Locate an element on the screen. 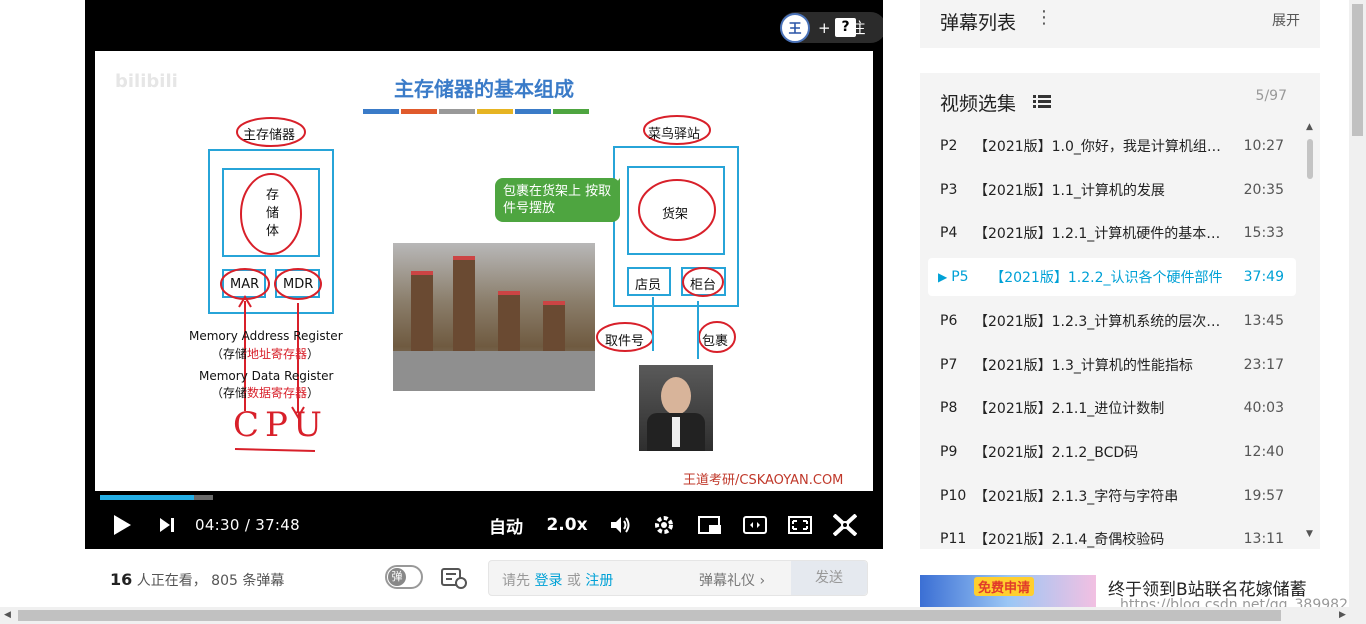 The width and height of the screenshot is (1366, 624). episode-scrollbar: ▲ ▼ is located at coordinates (1310, 335).